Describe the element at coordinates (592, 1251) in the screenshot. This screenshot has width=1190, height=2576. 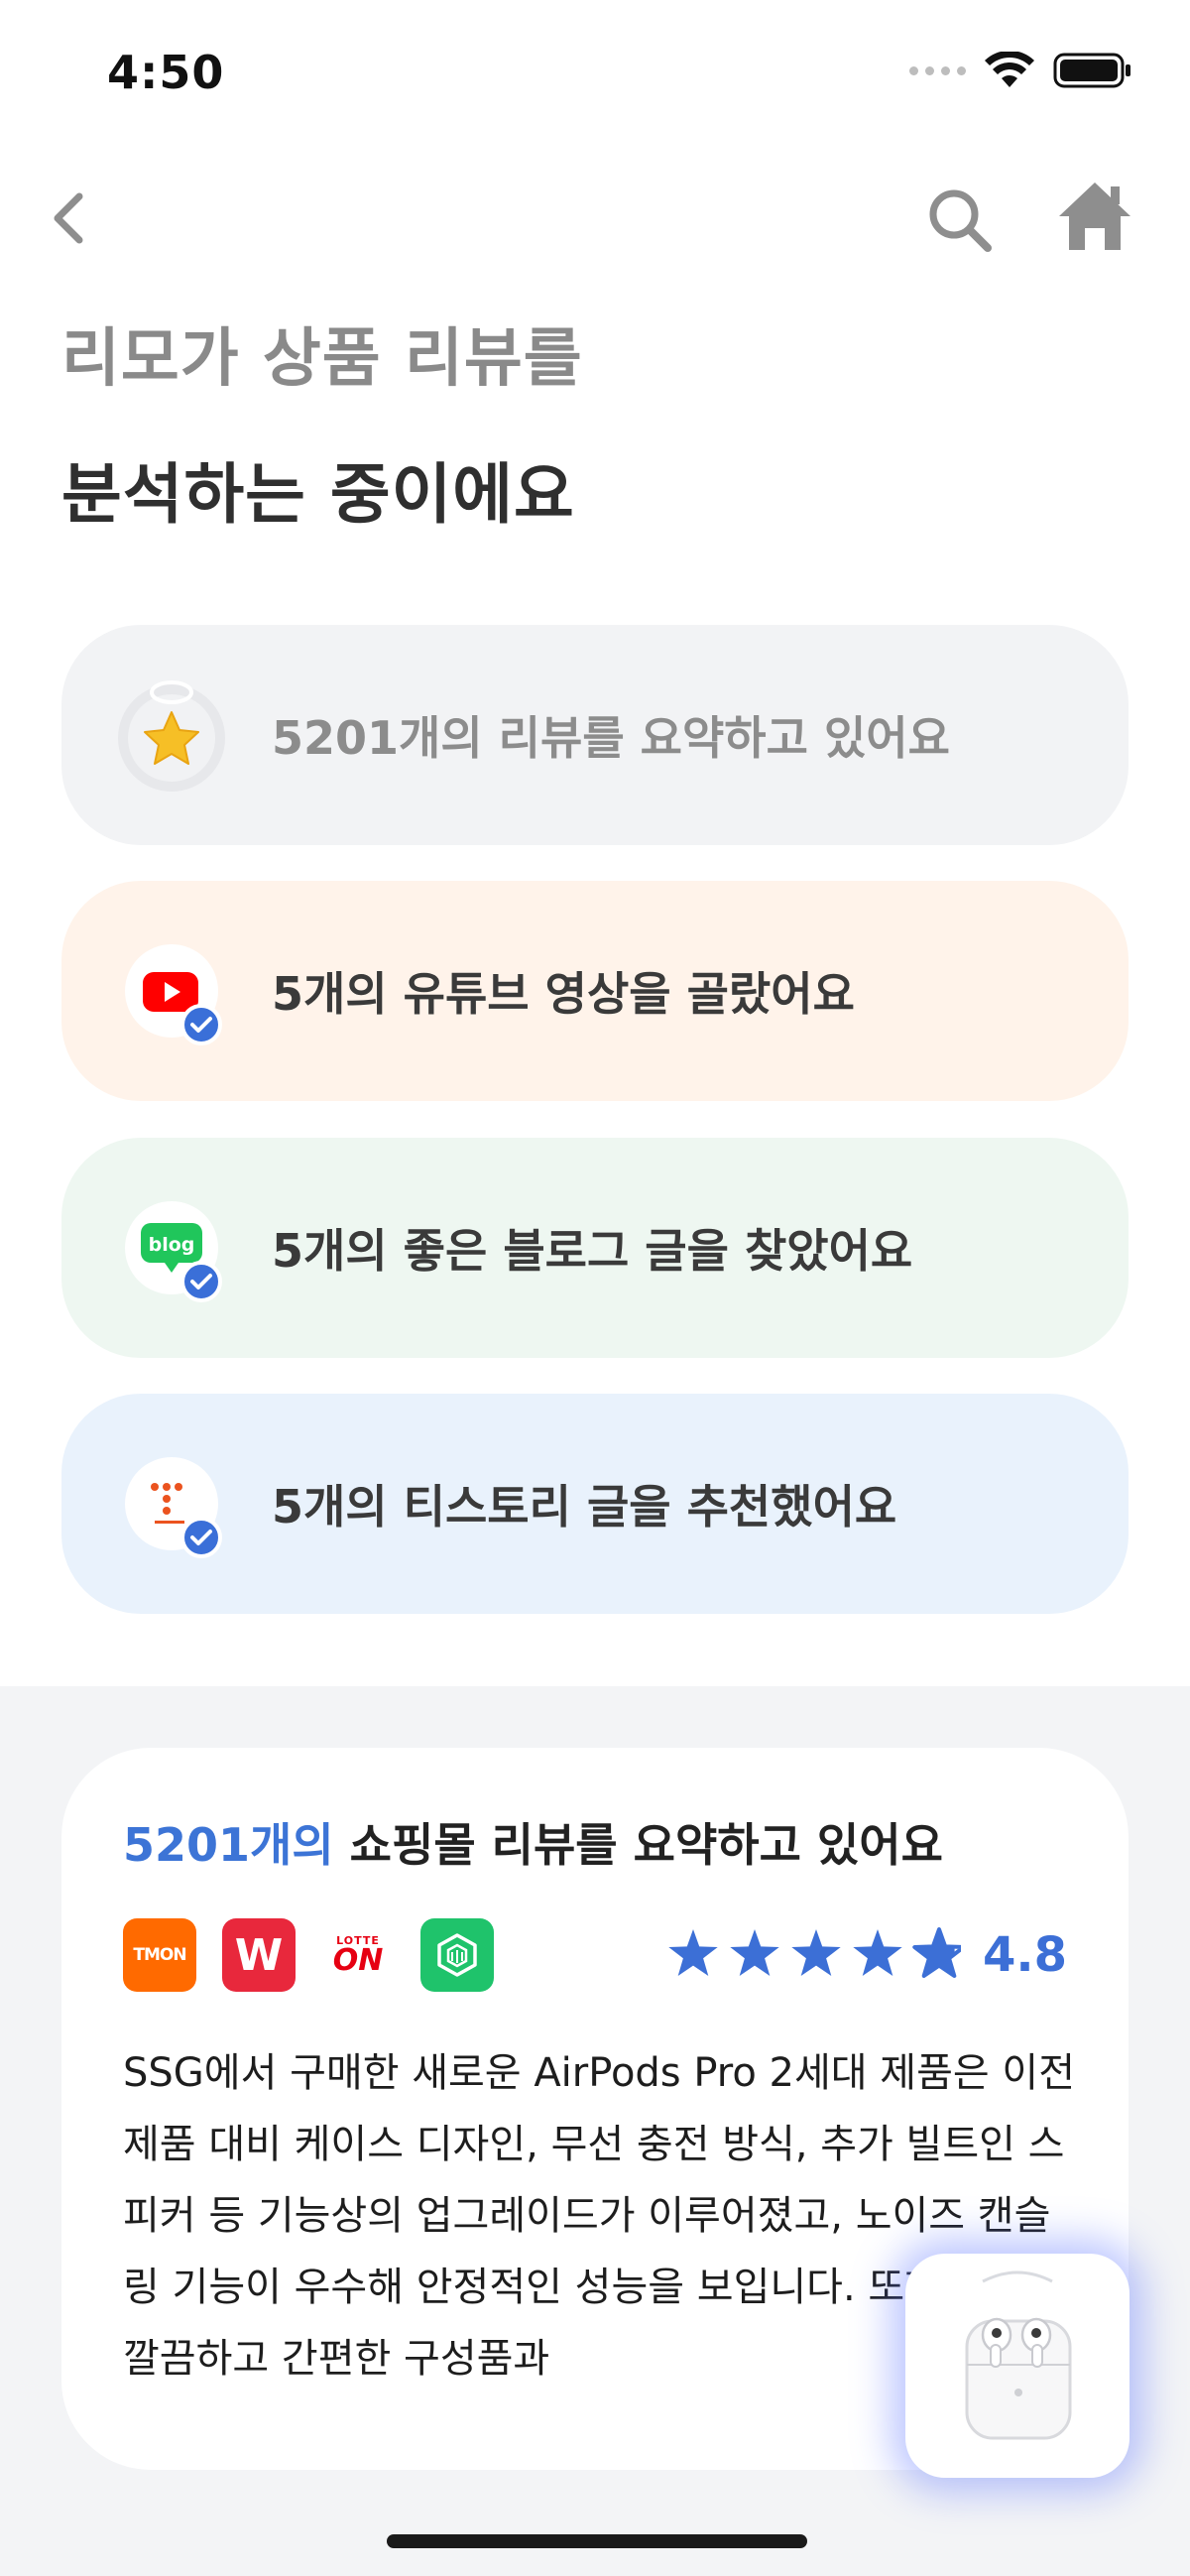
I see `step-label: 5개의 좋은 블로그 글을 찾았어요` at that location.